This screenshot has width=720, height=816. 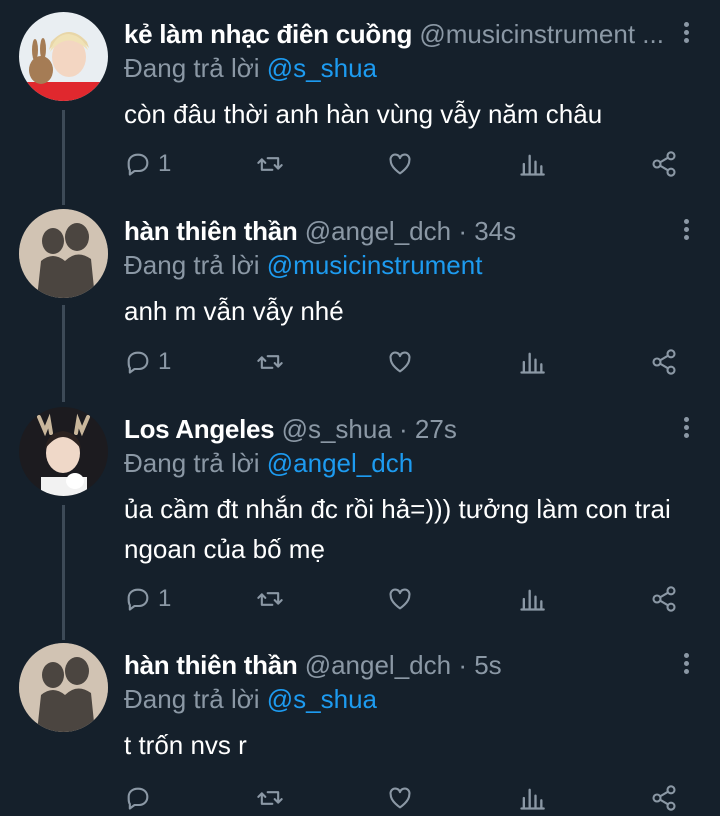 I want to click on reply-context: Đang trả lời @musicinstrument, so click(x=303, y=265).